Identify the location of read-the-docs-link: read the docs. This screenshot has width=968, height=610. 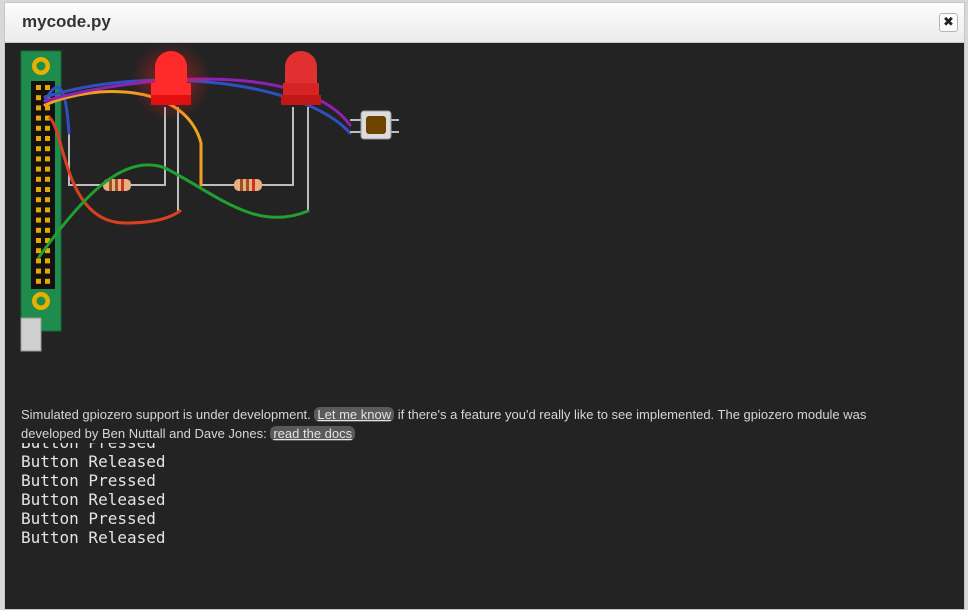
(313, 433).